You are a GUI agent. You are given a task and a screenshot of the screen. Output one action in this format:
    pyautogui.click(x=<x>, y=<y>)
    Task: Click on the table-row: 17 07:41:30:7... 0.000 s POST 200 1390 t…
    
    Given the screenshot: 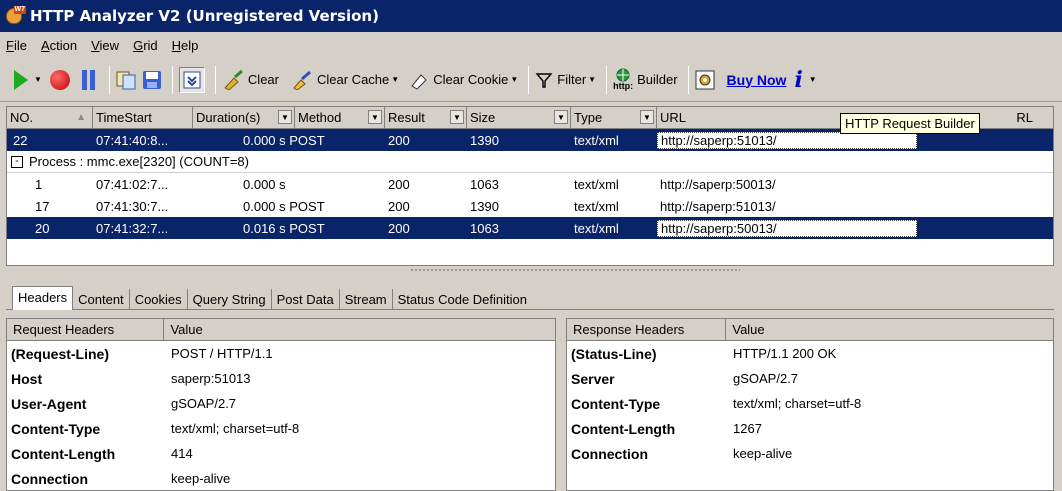 What is the action you would take?
    pyautogui.click(x=530, y=206)
    